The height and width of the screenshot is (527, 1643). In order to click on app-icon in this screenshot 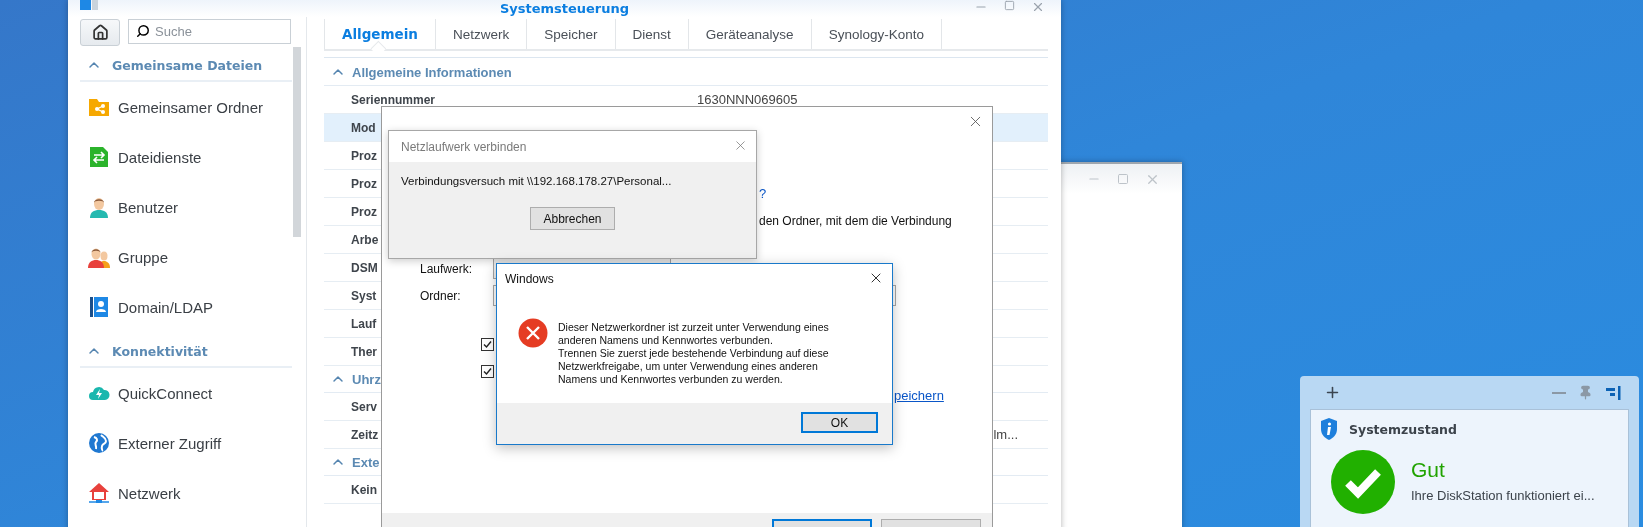, I will do `click(89, 5)`.